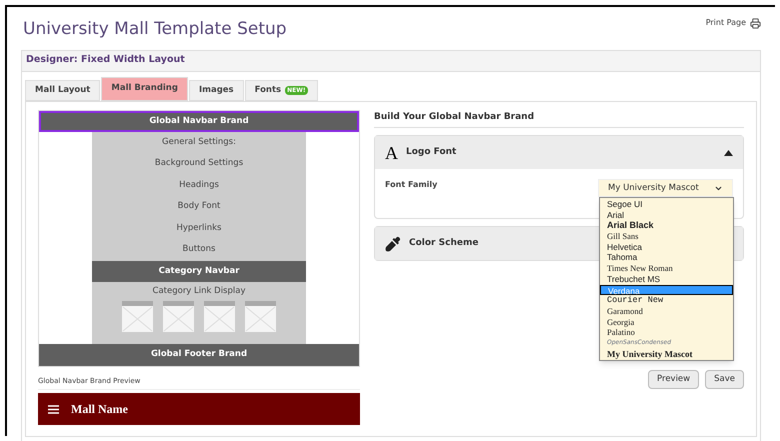  Describe the element at coordinates (666, 236) in the screenshot. I see `font-option: Gill Sans` at that location.